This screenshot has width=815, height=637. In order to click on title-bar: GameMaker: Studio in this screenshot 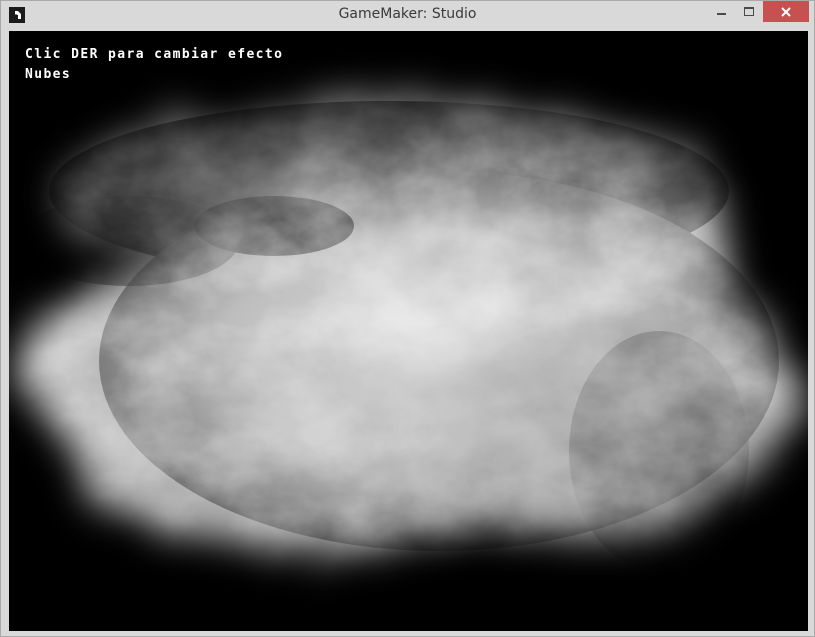, I will do `click(407, 15)`.